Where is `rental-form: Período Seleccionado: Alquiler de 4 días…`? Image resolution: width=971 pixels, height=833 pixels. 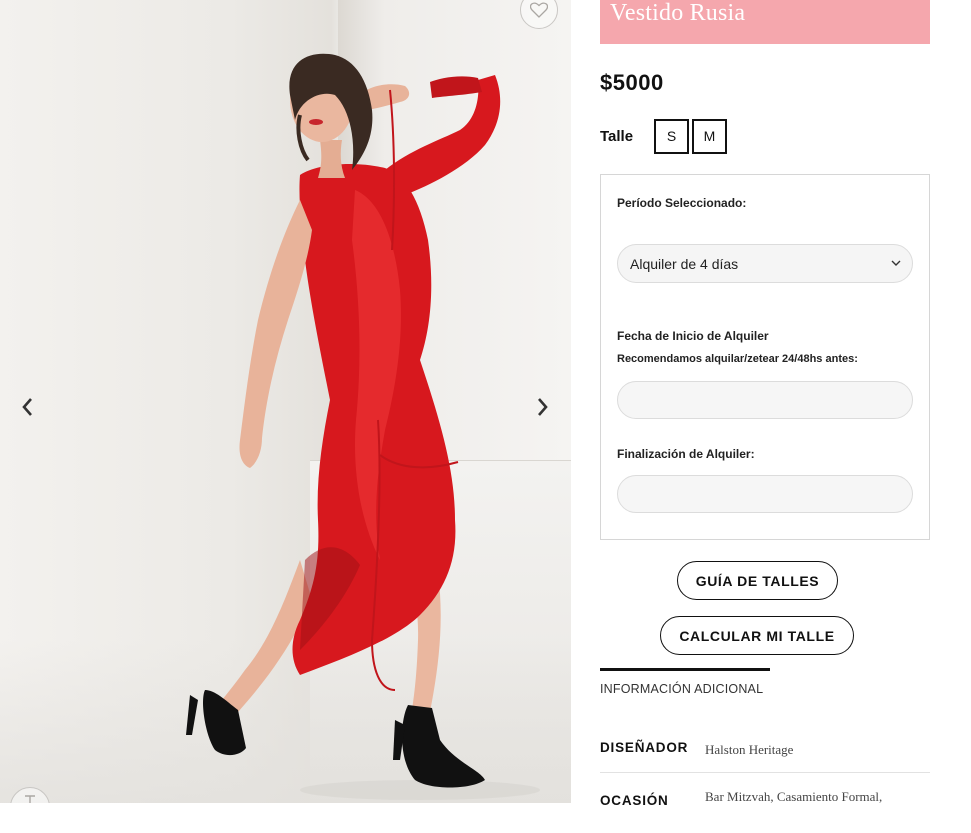 rental-form: Período Seleccionado: Alquiler de 4 días… is located at coordinates (765, 357).